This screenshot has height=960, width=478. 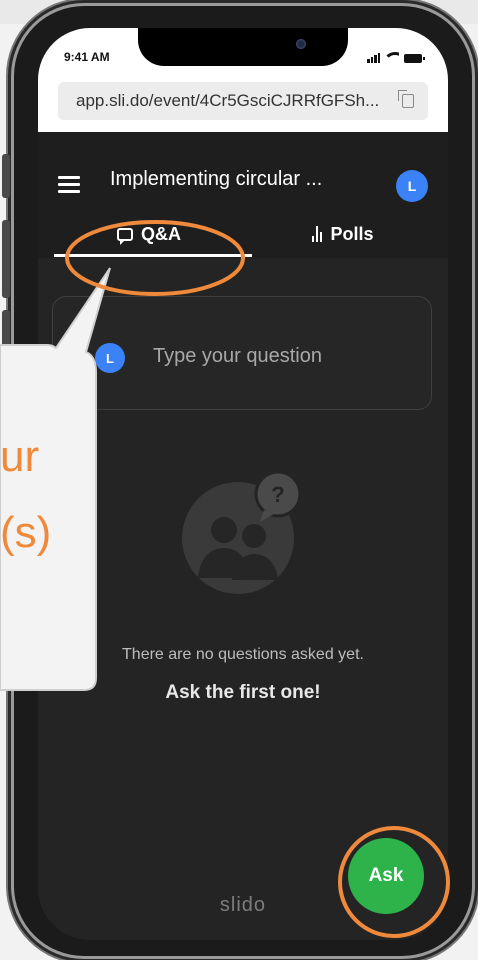 What do you see at coordinates (237, 356) in the screenshot?
I see `question-placeholder: Type your question` at bounding box center [237, 356].